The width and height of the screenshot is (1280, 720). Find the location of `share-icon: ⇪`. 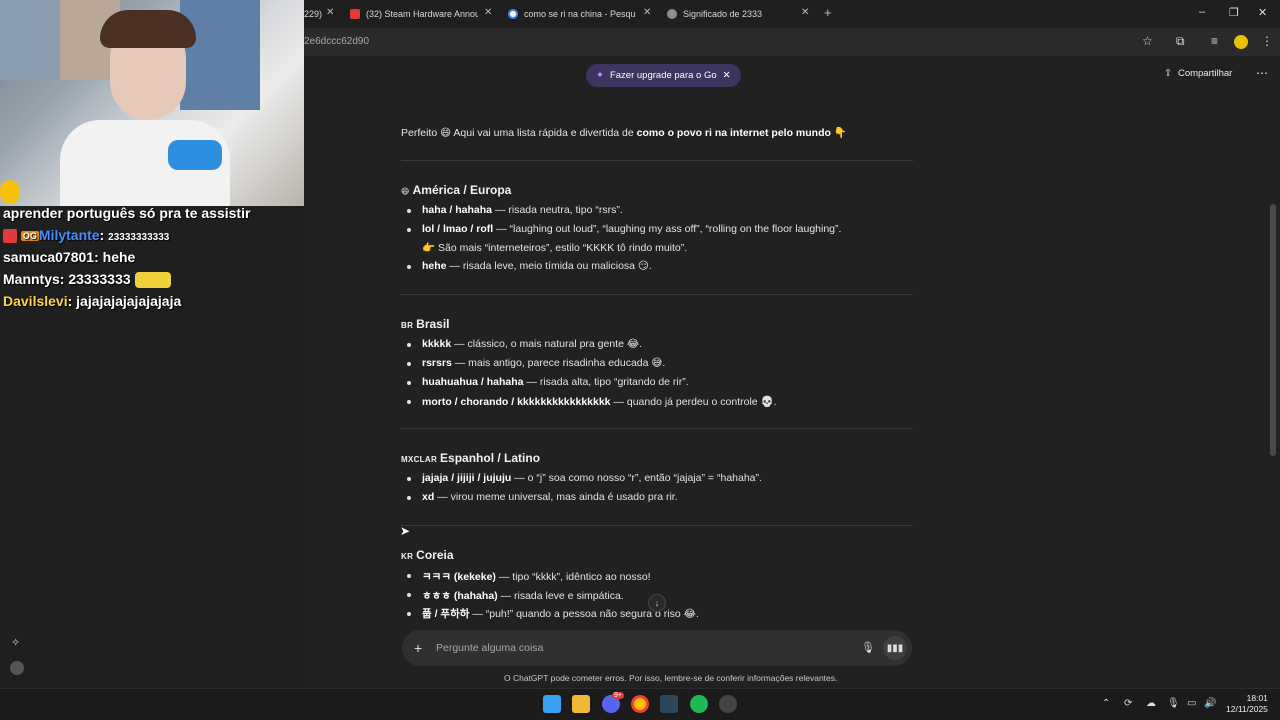

share-icon: ⇪ is located at coordinates (1168, 73).